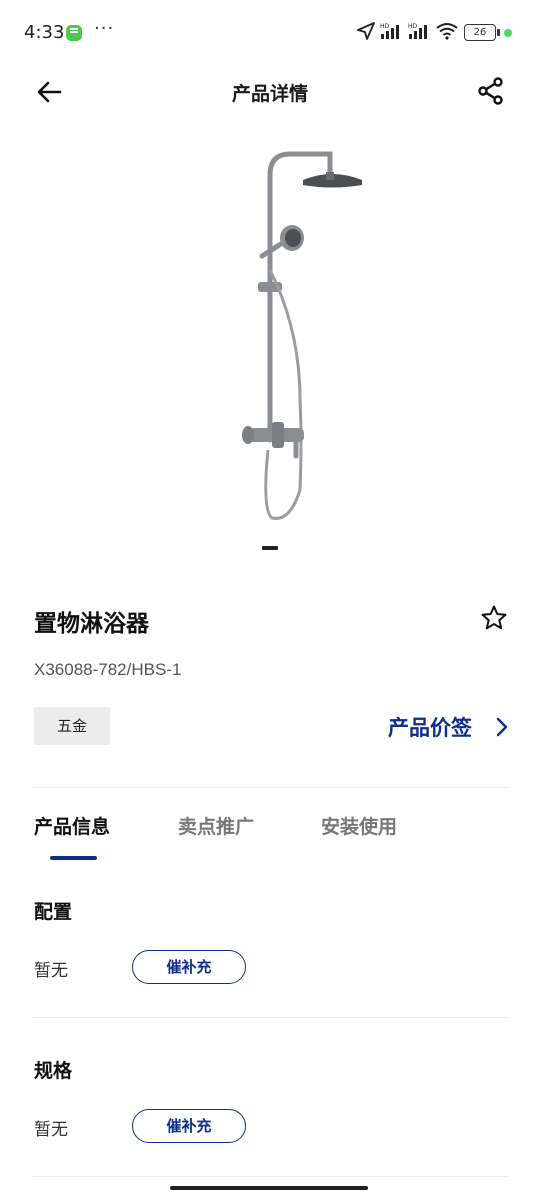 Image resolution: width=540 pixels, height=1200 pixels. What do you see at coordinates (51, 971) in the screenshot?
I see `section-value-config: 暂无` at bounding box center [51, 971].